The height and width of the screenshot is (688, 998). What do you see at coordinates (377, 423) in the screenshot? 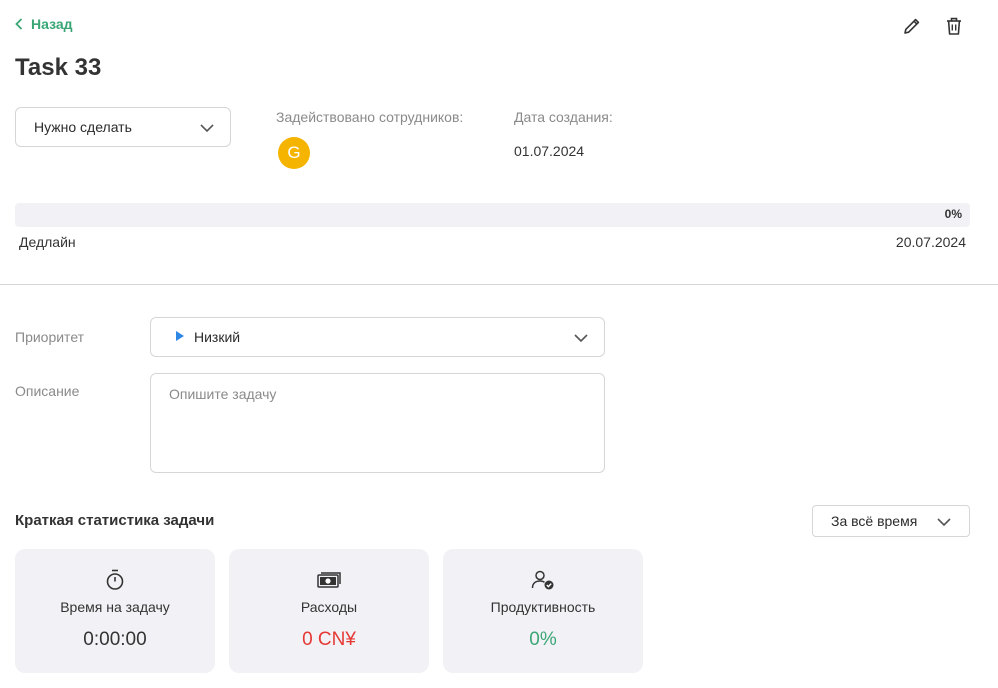
I see `description-input` at bounding box center [377, 423].